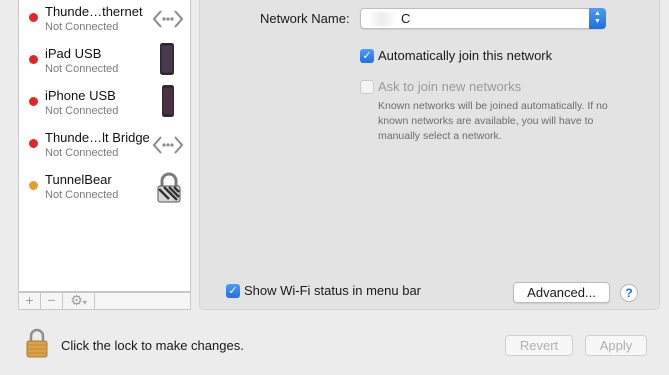  I want to click on service-item-ipad-usb: iPad USB Not Connected, so click(104, 63).